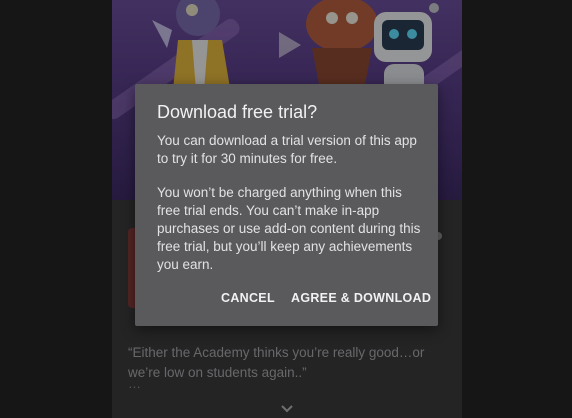  Describe the element at coordinates (248, 298) in the screenshot. I see `cancel-button: CANCEL` at that location.